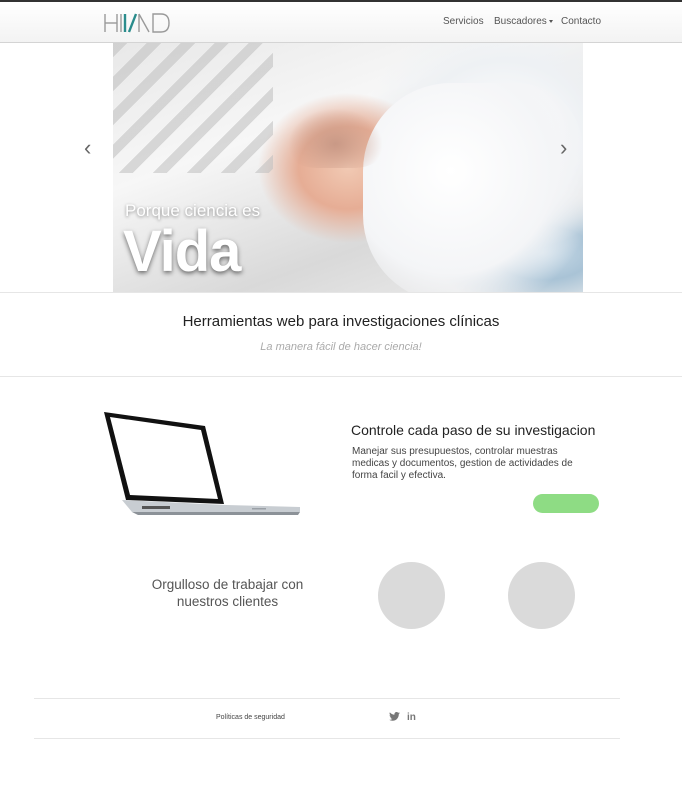 Image resolution: width=682 pixels, height=800 pixels. I want to click on hero-stripes, so click(193, 108).